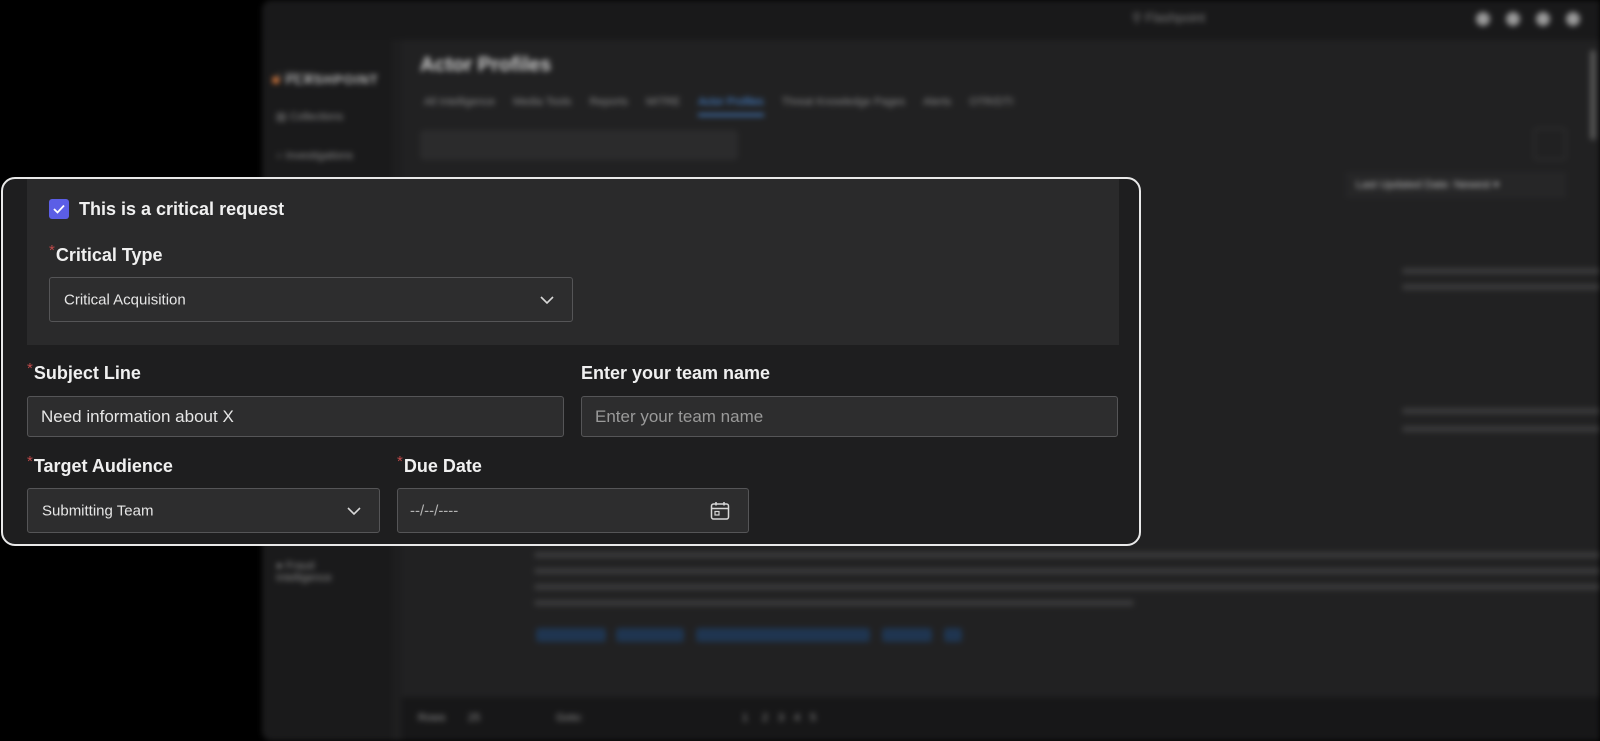 This screenshot has height=741, width=1600. I want to click on target-audience-label: *Target Audience, so click(100, 465).